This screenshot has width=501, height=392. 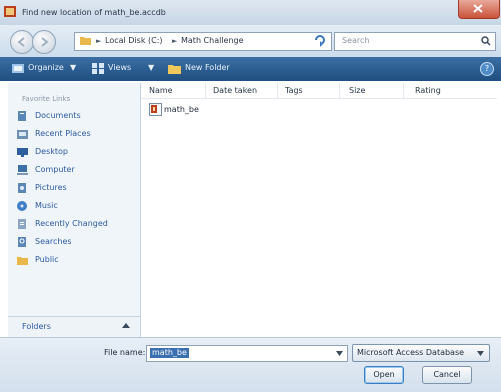 I want to click on nav-item-label: Searches, so click(x=53, y=241).